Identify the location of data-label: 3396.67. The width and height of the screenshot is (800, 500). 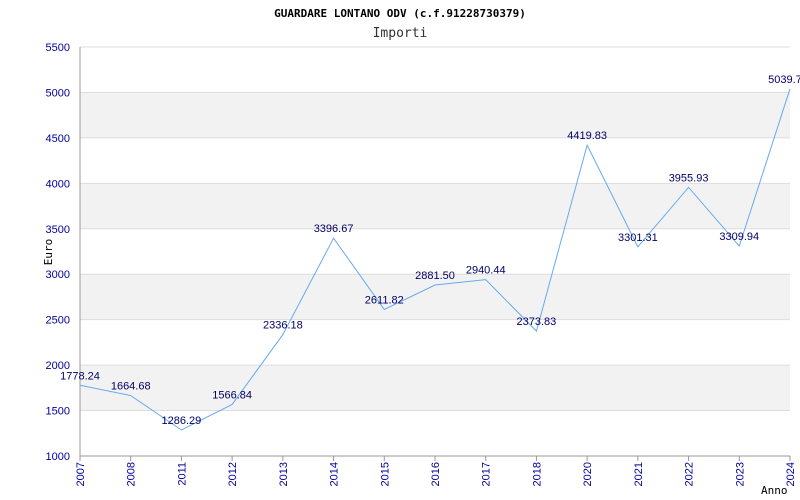
(334, 229).